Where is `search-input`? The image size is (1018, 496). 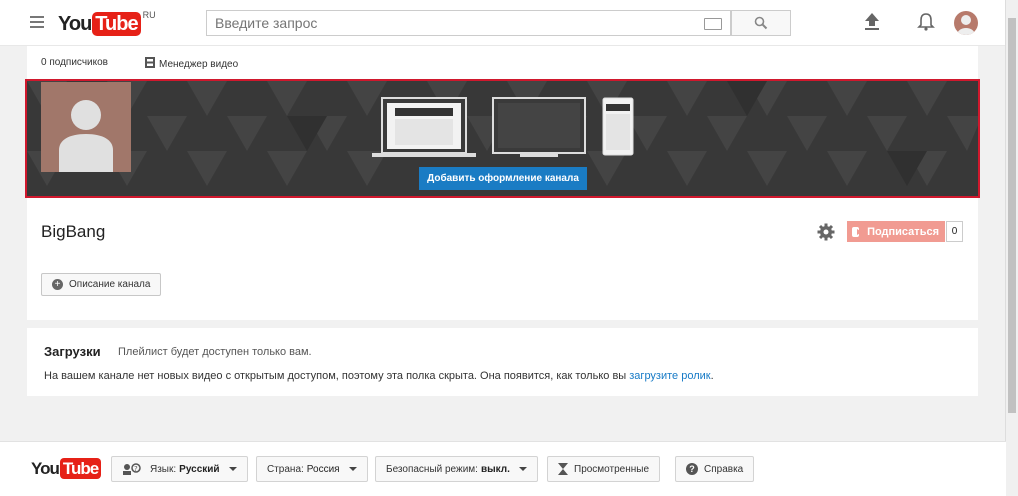 search-input is located at coordinates (455, 23).